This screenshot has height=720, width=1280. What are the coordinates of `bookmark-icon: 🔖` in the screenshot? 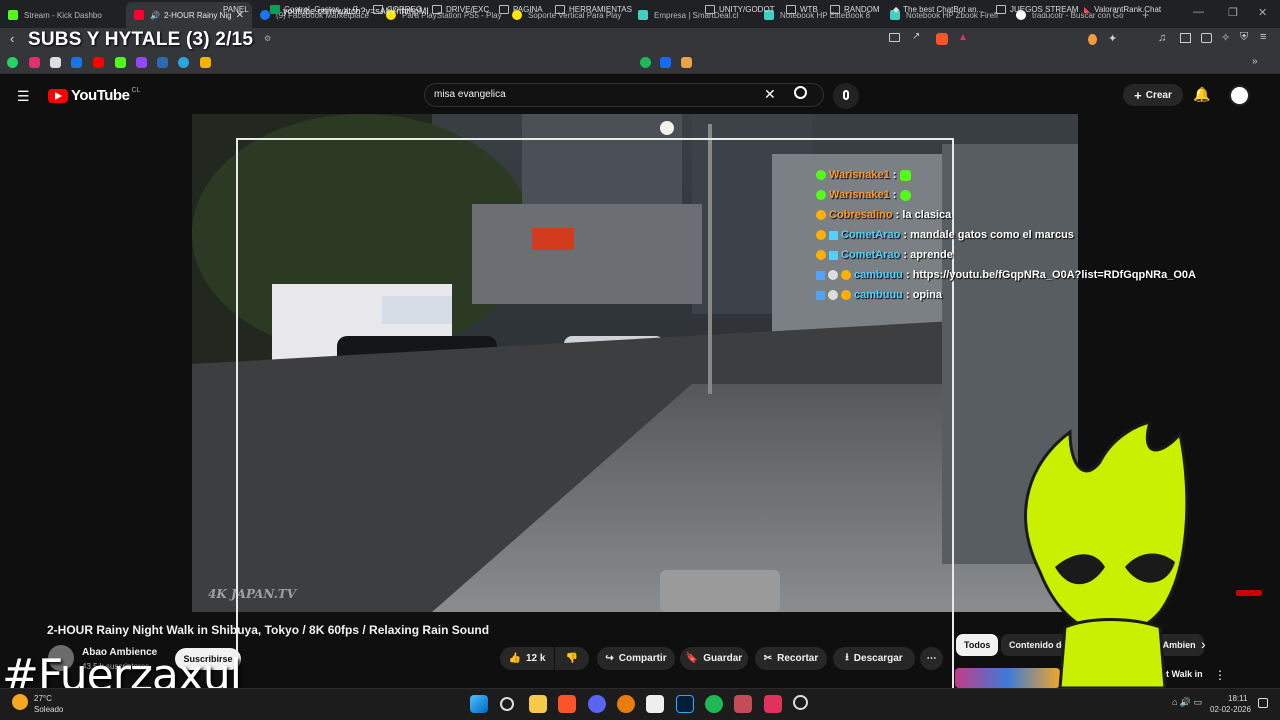 It's located at (692, 658).